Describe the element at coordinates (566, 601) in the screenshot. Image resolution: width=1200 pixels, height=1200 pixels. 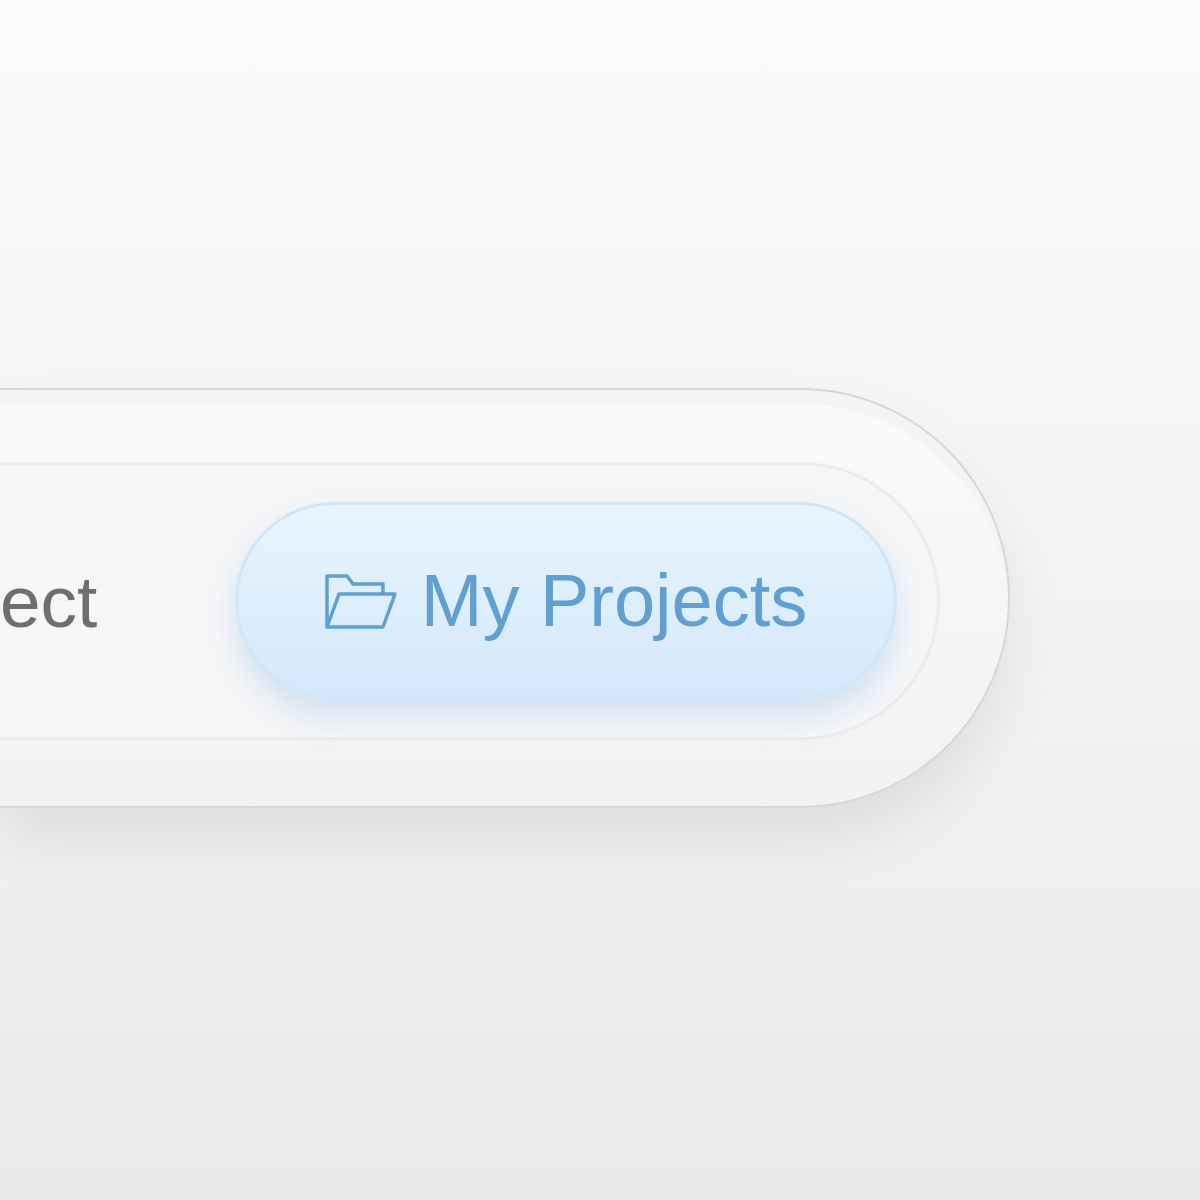
I see `segment-tab: My Projects` at that location.